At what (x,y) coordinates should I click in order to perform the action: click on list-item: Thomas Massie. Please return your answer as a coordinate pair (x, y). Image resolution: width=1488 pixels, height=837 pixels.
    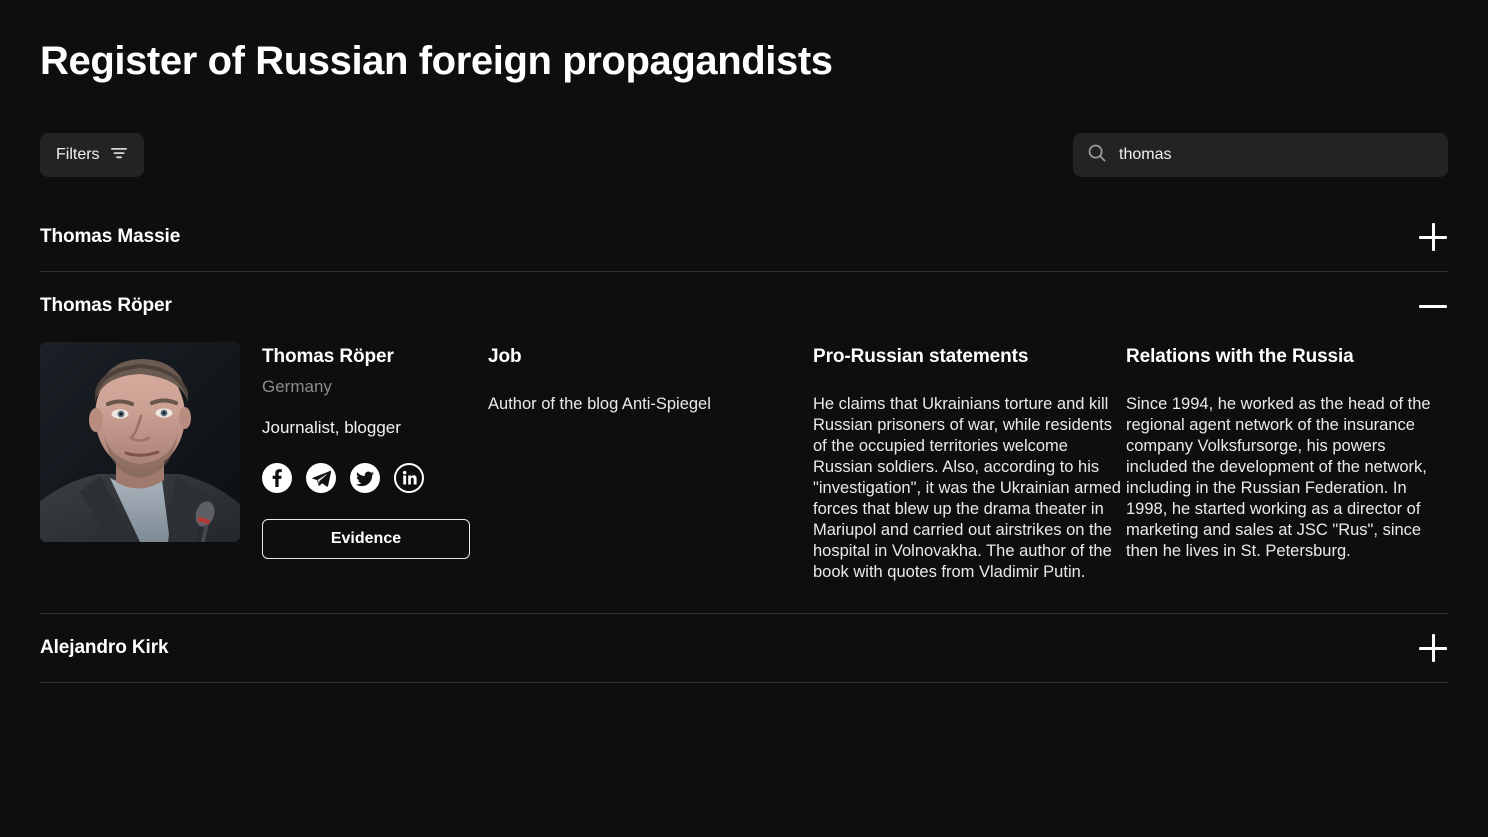
    Looking at the image, I should click on (744, 237).